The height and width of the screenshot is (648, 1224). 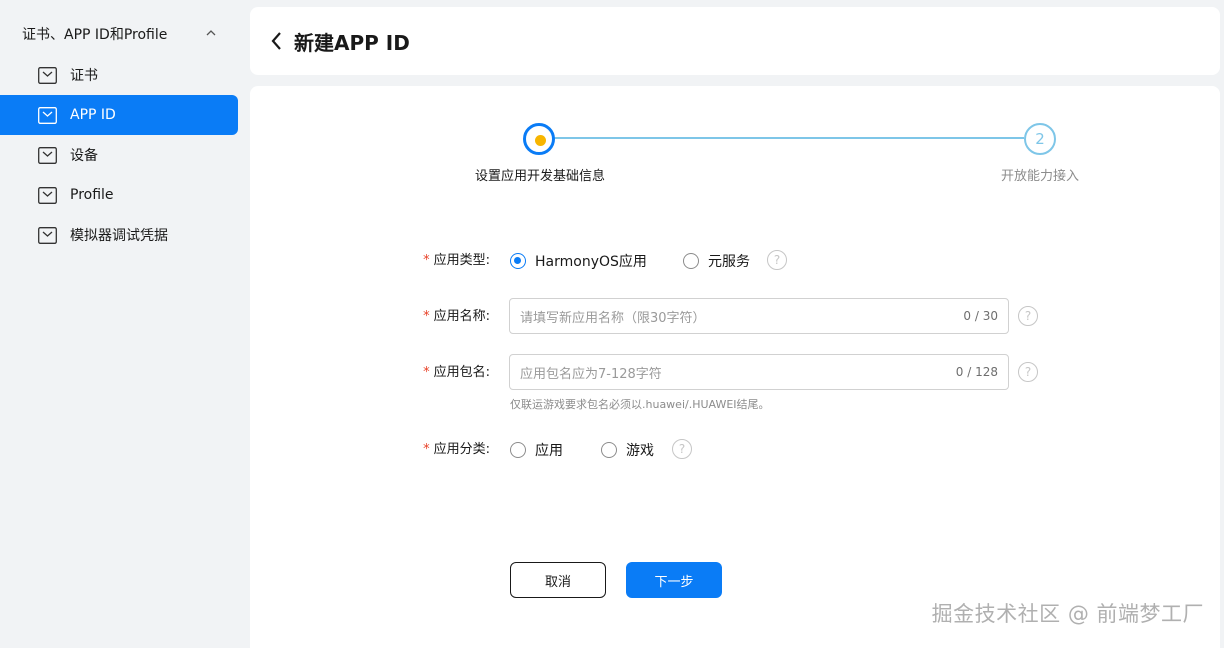 What do you see at coordinates (627, 450) in the screenshot?
I see `radio-category-game: 游戏` at bounding box center [627, 450].